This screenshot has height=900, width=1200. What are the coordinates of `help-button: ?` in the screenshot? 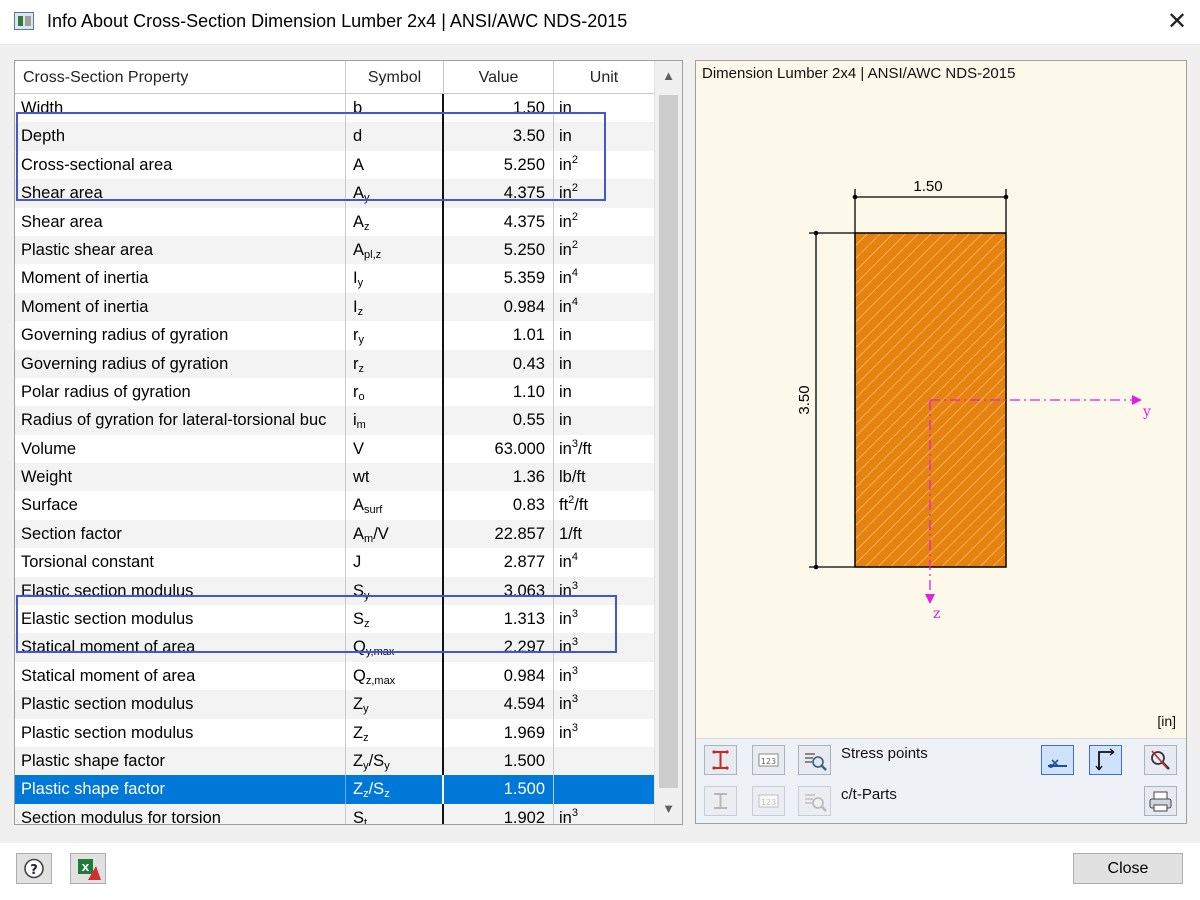 It's located at (34, 868).